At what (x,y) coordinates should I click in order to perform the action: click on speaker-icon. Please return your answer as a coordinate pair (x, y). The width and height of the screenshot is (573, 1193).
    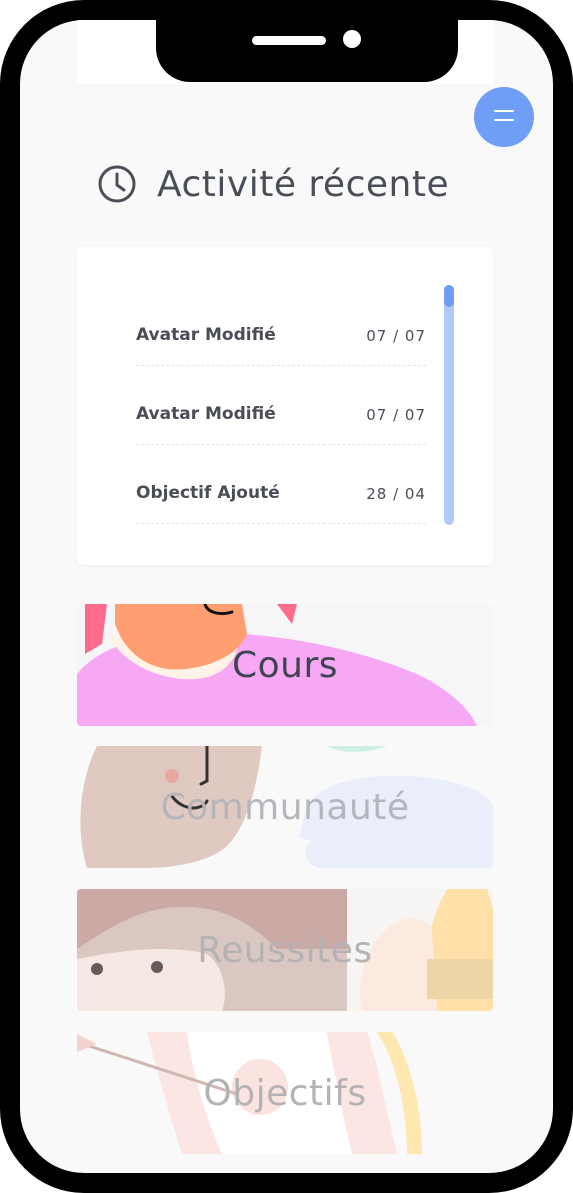
    Looking at the image, I should click on (289, 40).